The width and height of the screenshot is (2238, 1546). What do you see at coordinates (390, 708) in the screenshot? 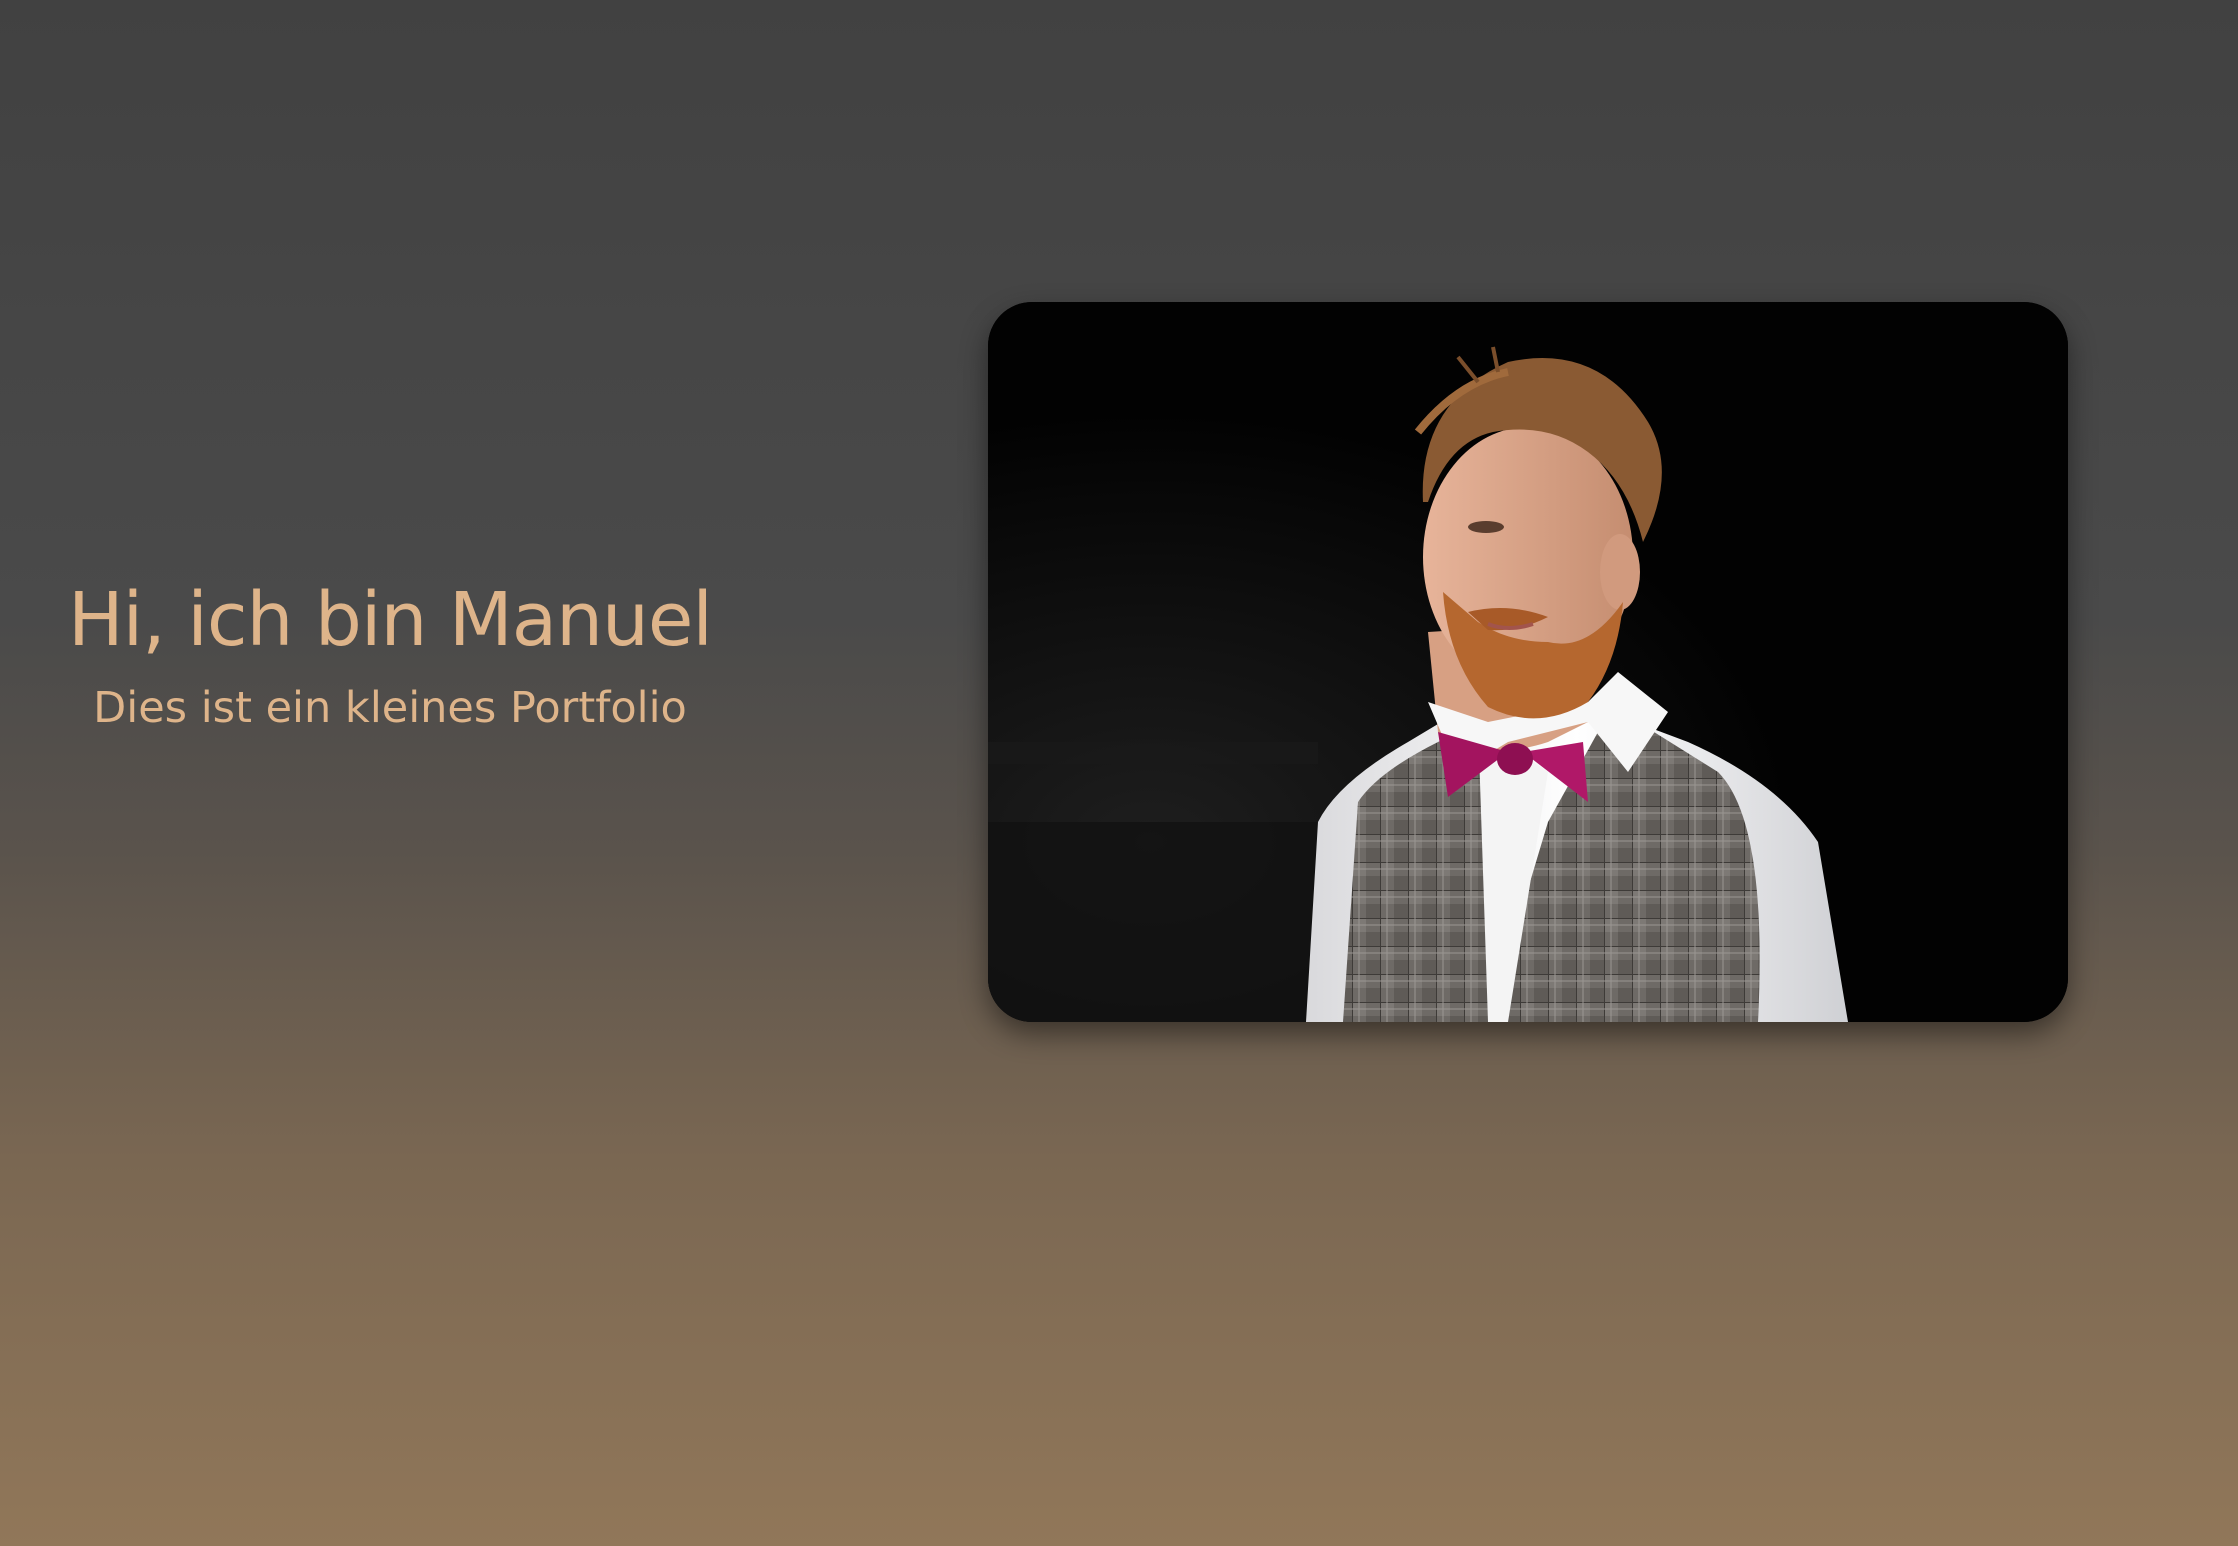
I see `hero-subtitle: Dies ist ein kleines Portfolio` at bounding box center [390, 708].